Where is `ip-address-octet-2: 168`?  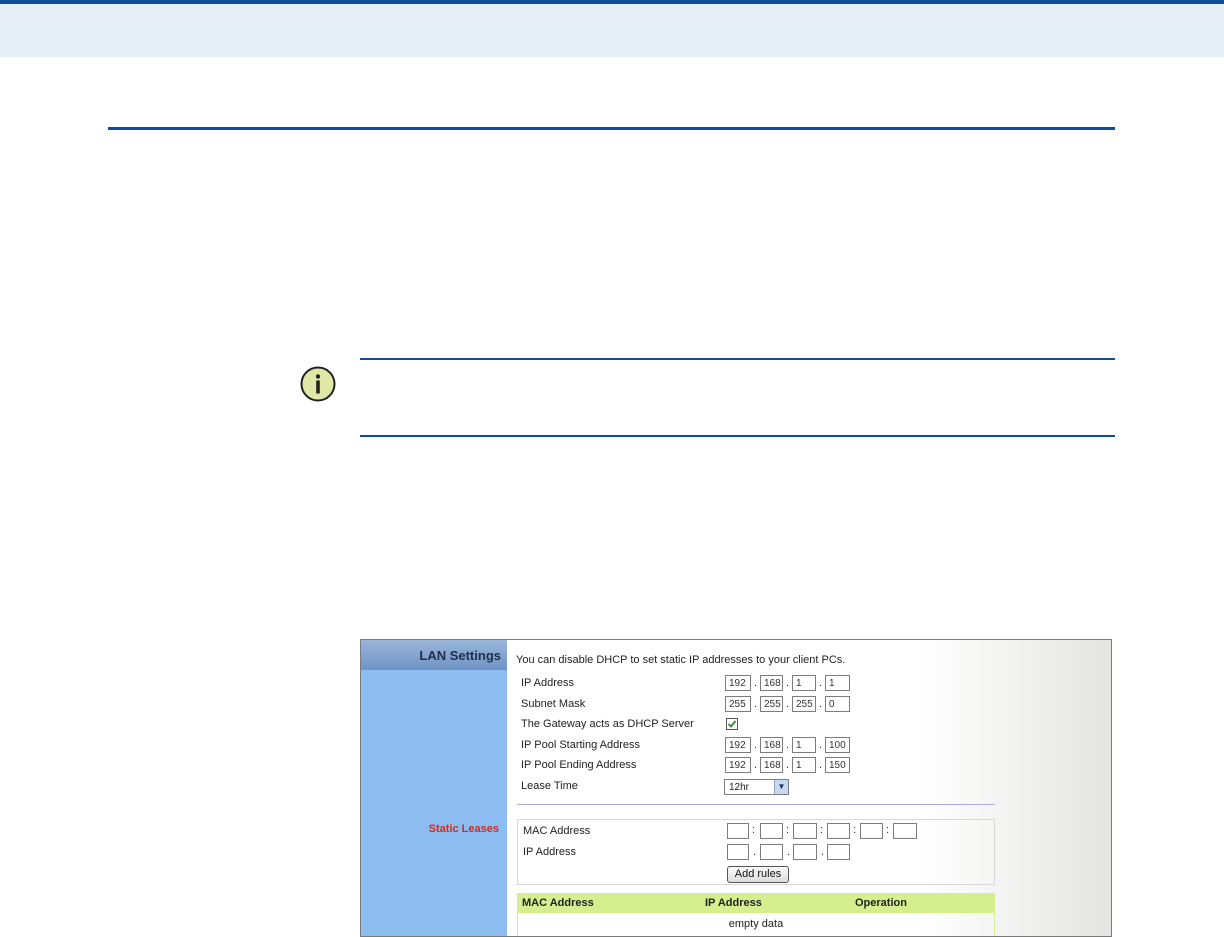 ip-address-octet-2: 168 is located at coordinates (771, 683).